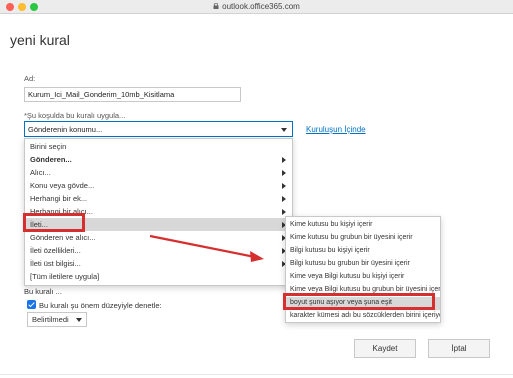 This screenshot has width=513, height=378. What do you see at coordinates (100, 305) in the screenshot?
I see `importance-checkbox-label: Bu kuralı şu önem düzeyiyle denetle:` at bounding box center [100, 305].